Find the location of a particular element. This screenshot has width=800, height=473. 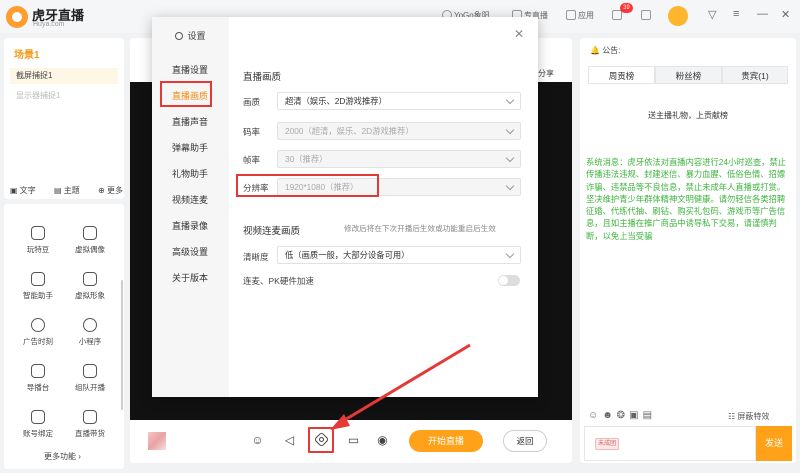

nav-advanced-settings: 高级设置 is located at coordinates (190, 251).